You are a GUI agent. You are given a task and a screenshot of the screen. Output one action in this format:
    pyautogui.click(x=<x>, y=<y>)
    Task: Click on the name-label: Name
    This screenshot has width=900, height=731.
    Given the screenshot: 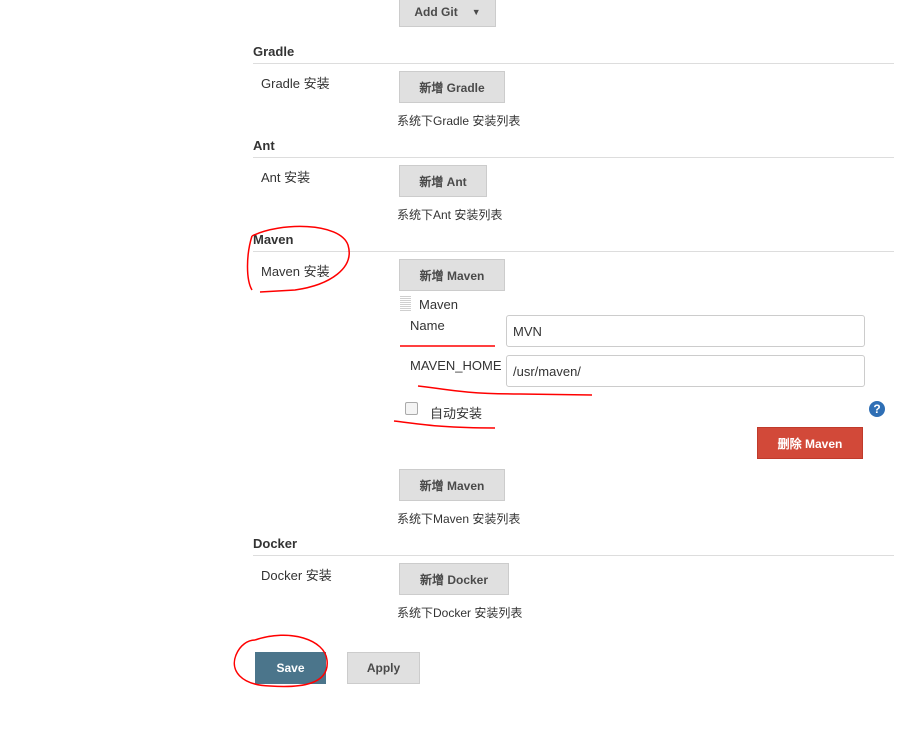 What is the action you would take?
    pyautogui.click(x=427, y=325)
    